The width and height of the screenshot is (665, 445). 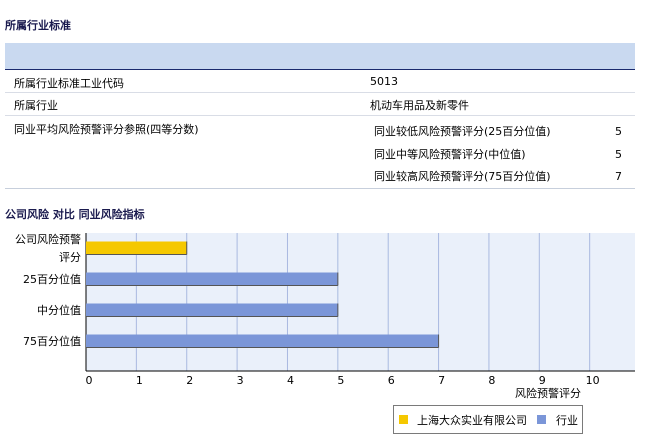 What do you see at coordinates (548, 393) in the screenshot?
I see `x-axis-label: 风险预警评分` at bounding box center [548, 393].